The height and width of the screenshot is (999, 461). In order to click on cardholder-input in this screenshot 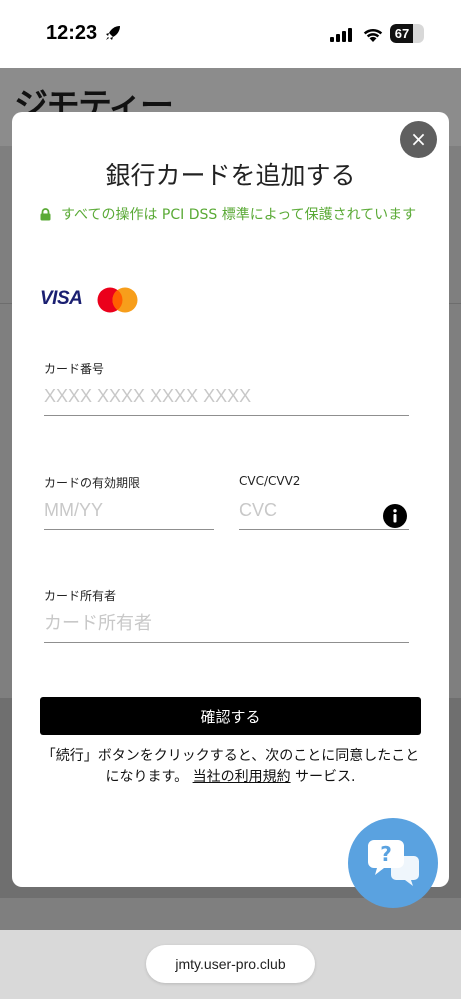, I will do `click(226, 628)`.